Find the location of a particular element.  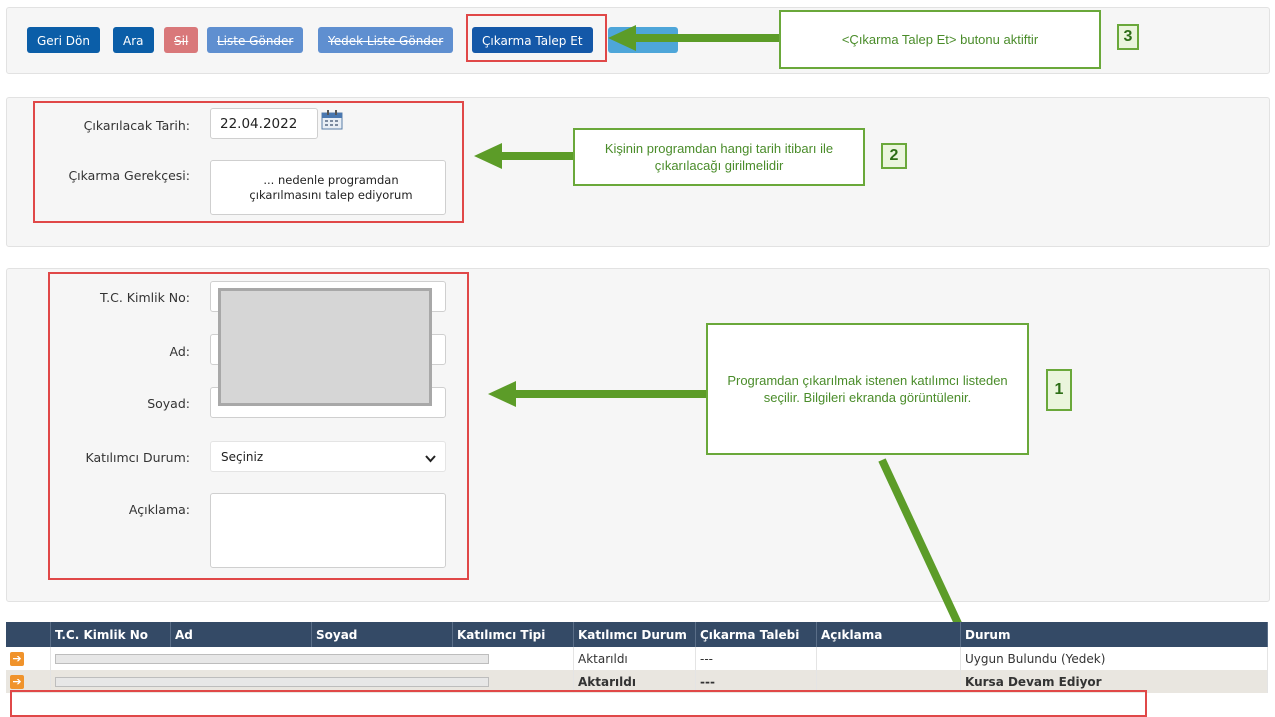

arrow-2-shaft is located at coordinates (538, 156).